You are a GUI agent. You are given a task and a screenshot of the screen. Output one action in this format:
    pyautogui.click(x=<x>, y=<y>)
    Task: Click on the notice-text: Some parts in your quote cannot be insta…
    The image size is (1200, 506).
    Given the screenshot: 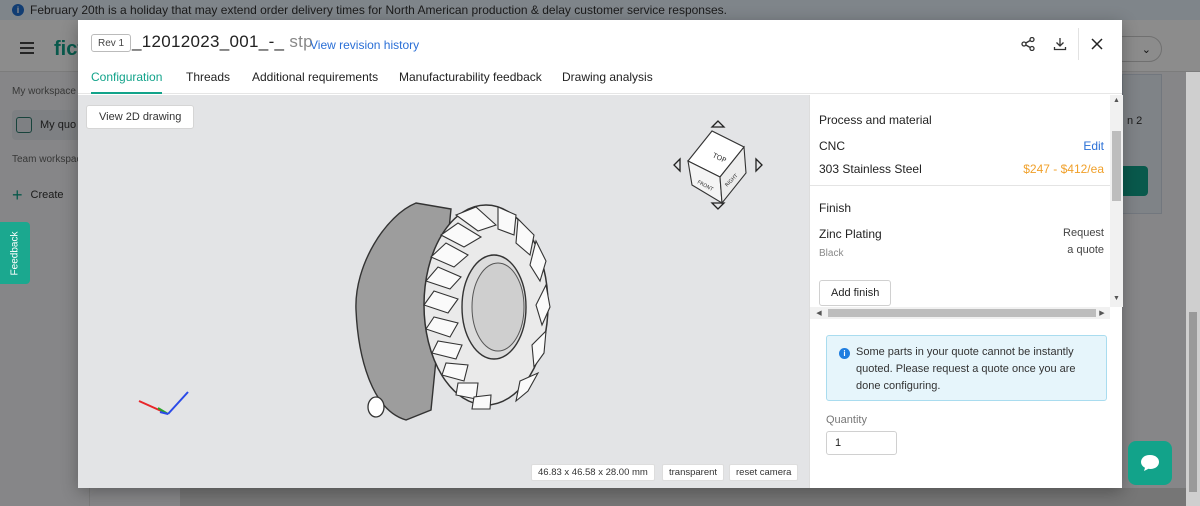 What is the action you would take?
    pyautogui.click(x=966, y=369)
    